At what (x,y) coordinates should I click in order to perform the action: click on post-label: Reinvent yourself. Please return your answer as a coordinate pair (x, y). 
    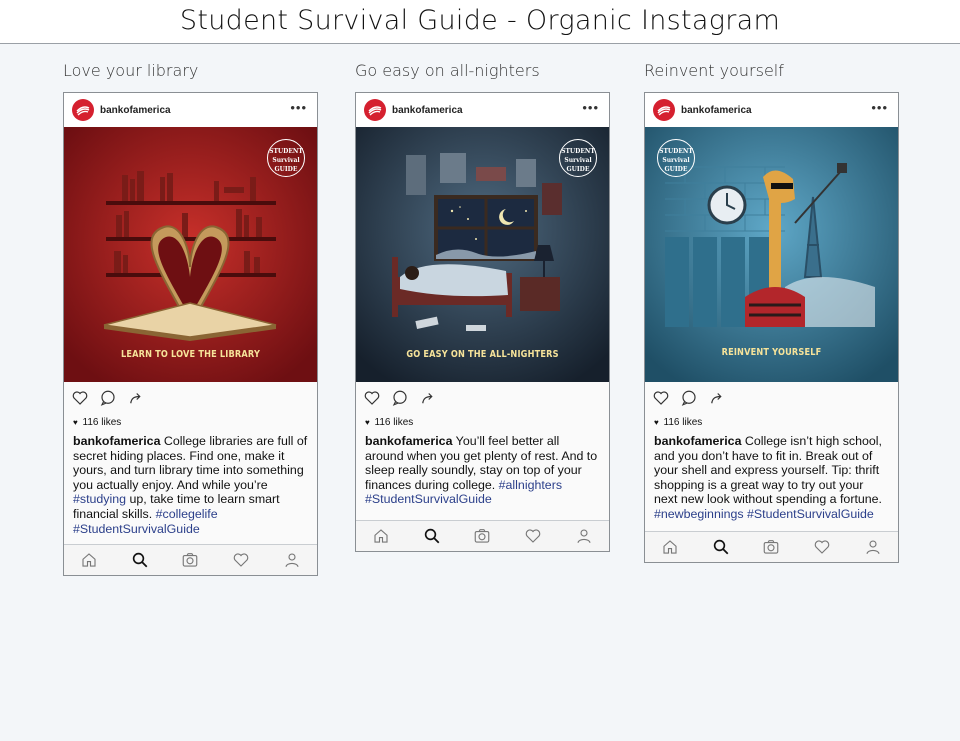
    Looking at the image, I should click on (714, 70).